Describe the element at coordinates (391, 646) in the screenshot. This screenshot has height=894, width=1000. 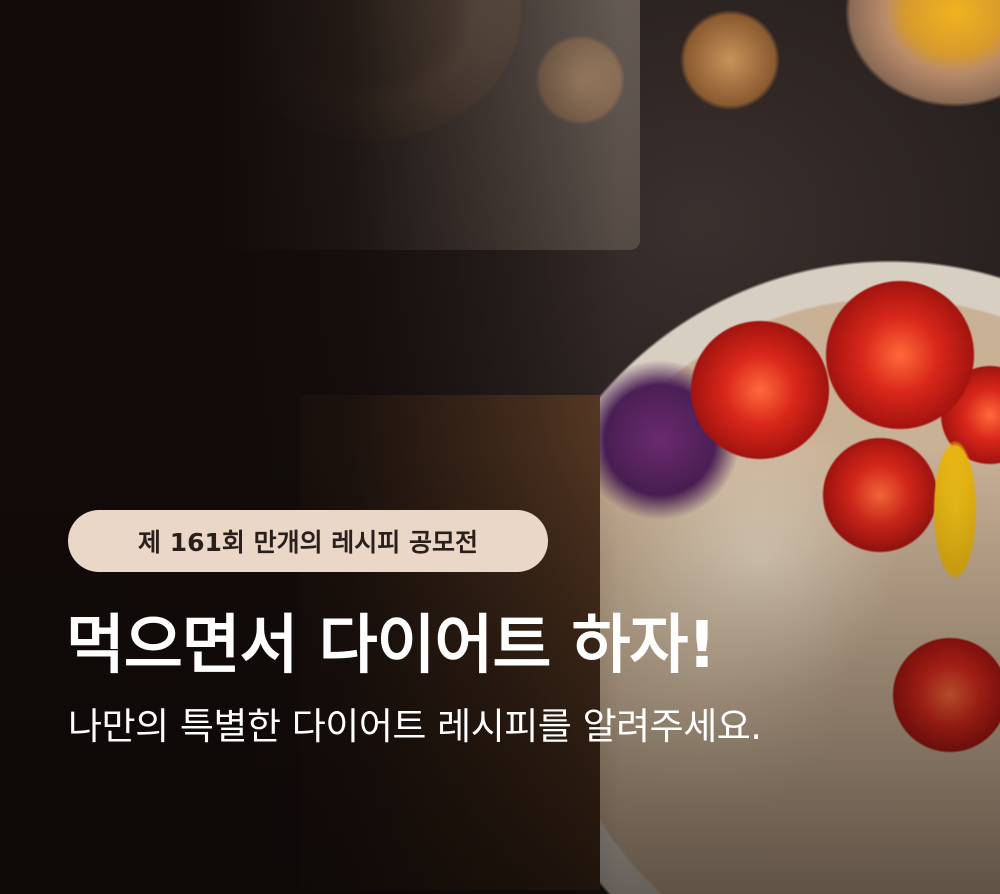
I see `banner-title: 먹으면서 다이어트 하자!` at that location.